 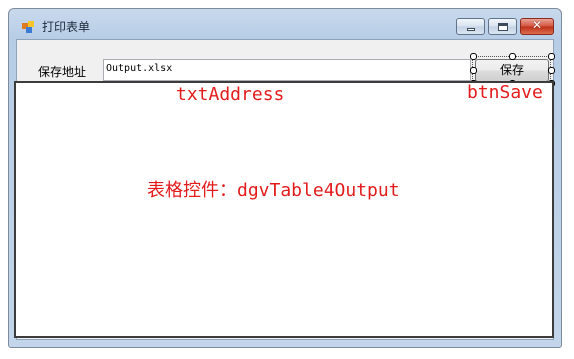 I want to click on address-input: Output.xlsx, so click(x=287, y=70).